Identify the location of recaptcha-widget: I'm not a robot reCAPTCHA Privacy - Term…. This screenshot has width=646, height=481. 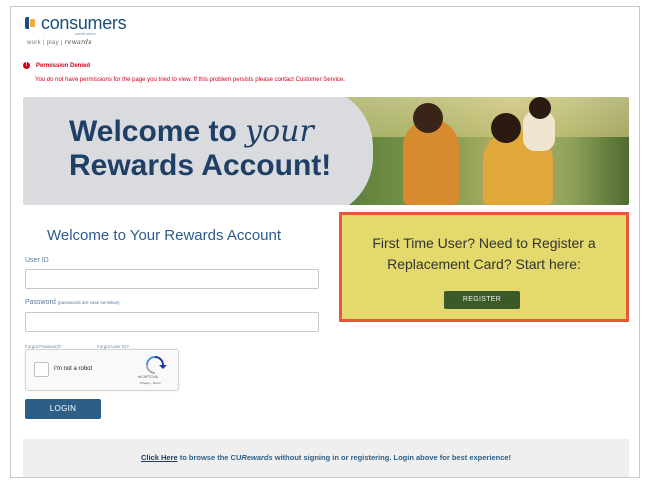
(102, 370).